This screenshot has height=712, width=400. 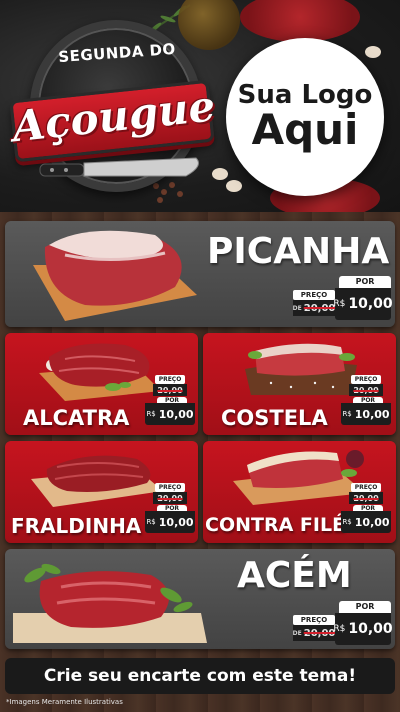 What do you see at coordinates (200, 676) in the screenshot?
I see `create-flyer-cta: Crie seu encarte com este tema!` at bounding box center [200, 676].